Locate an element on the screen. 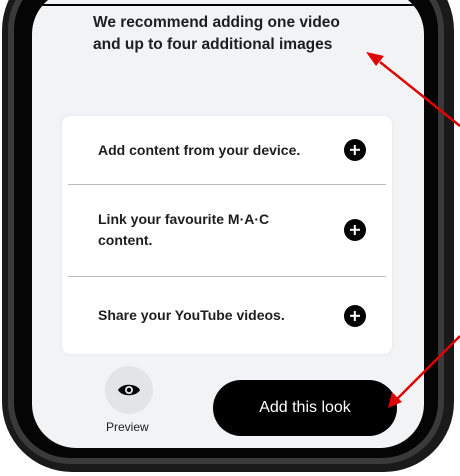 The image size is (460, 476). eye-icon is located at coordinates (129, 390).